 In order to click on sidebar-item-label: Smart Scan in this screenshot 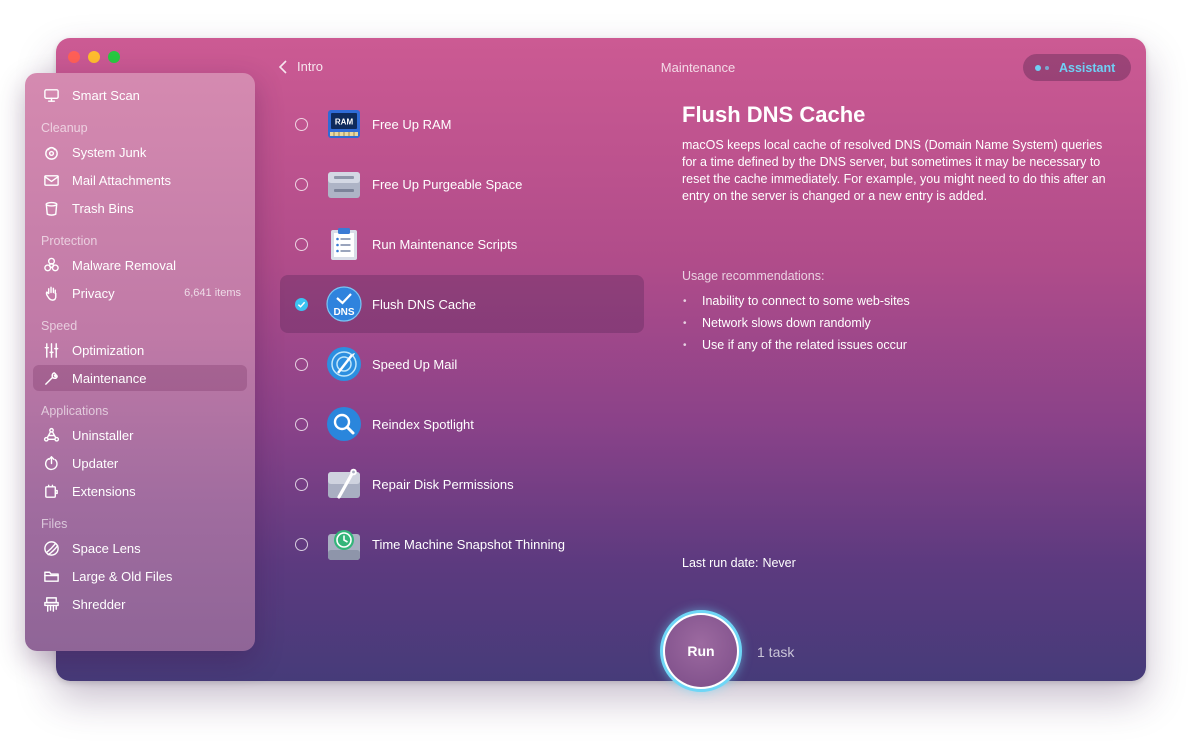, I will do `click(106, 95)`.